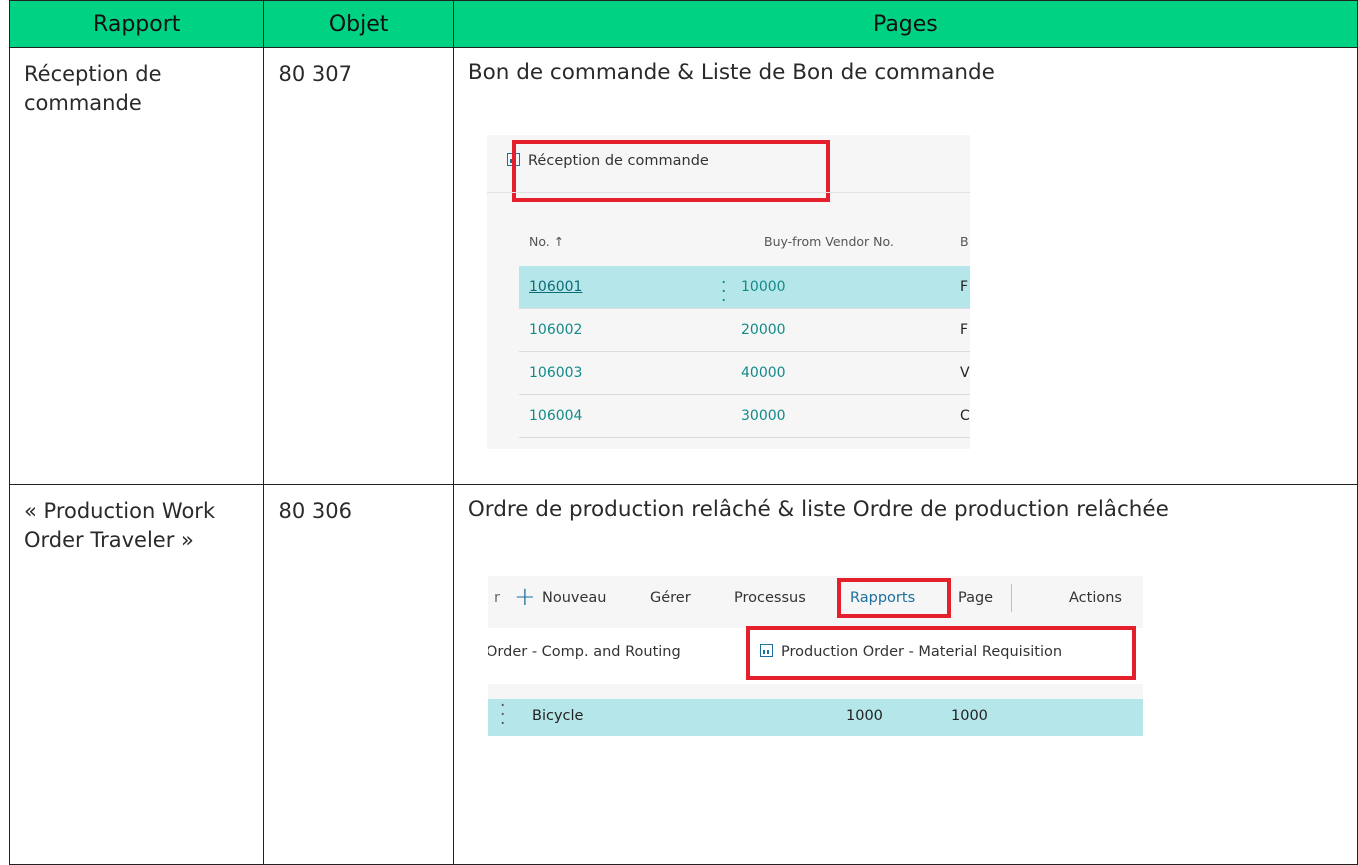  What do you see at coordinates (120, 525) in the screenshot?
I see `rapport-cell: « Production Work Order Traveler »` at bounding box center [120, 525].